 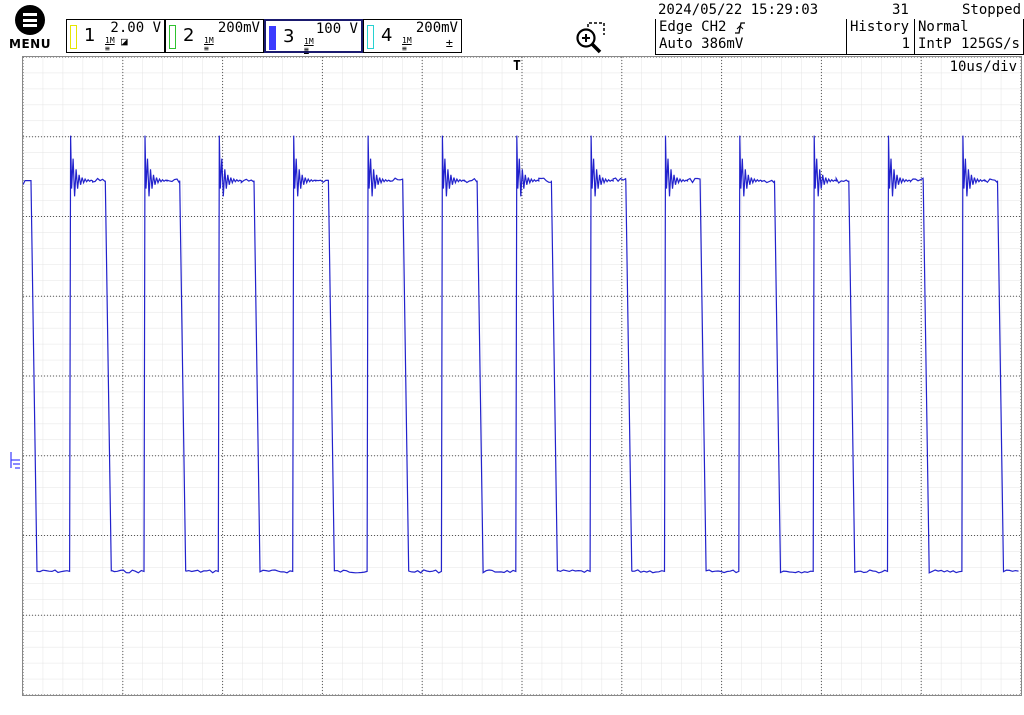 I want to click on channel-4-number: 4, so click(x=387, y=35).